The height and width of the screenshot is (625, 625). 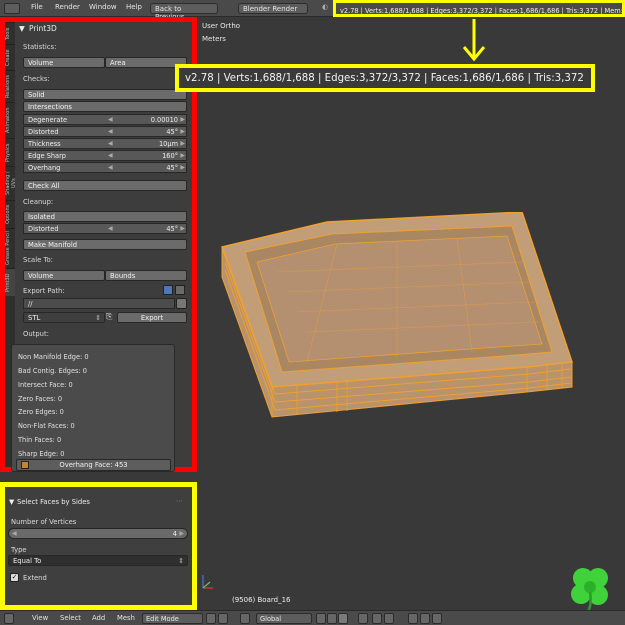 I want to click on menu-window: Window, so click(x=103, y=7).